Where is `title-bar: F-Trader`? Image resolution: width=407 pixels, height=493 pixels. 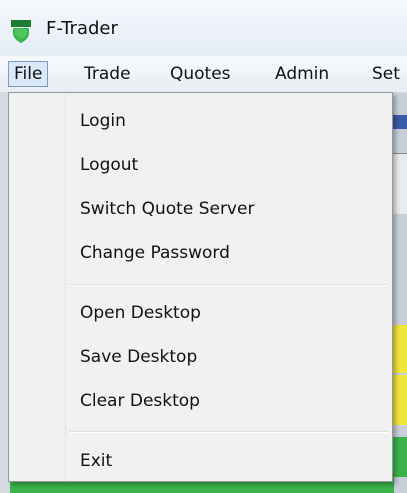 title-bar: F-Trader is located at coordinates (203, 28).